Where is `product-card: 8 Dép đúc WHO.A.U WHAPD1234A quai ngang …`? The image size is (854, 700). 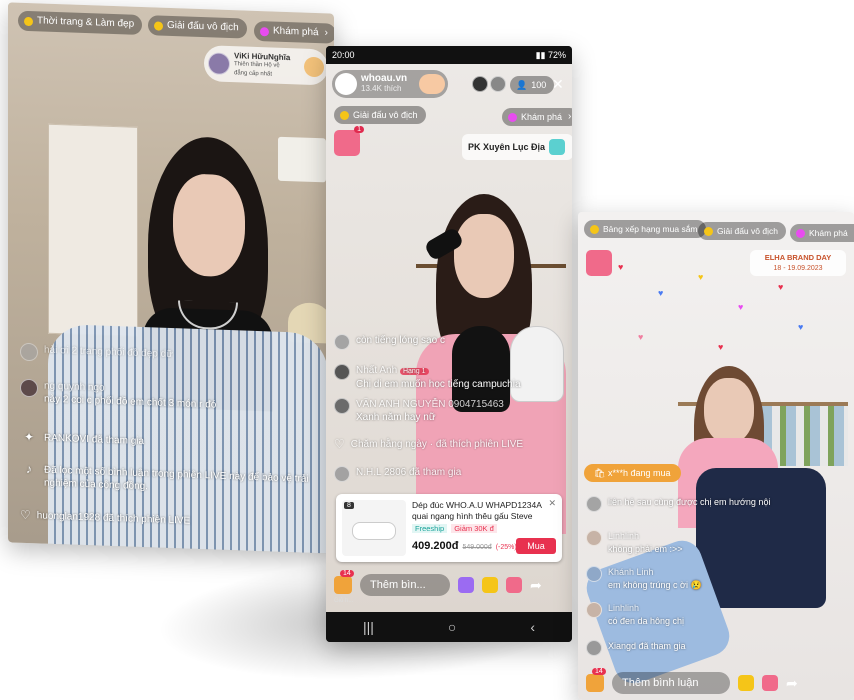 product-card: 8 Dép đúc WHO.A.U WHAPD1234A quai ngang … is located at coordinates (449, 528).